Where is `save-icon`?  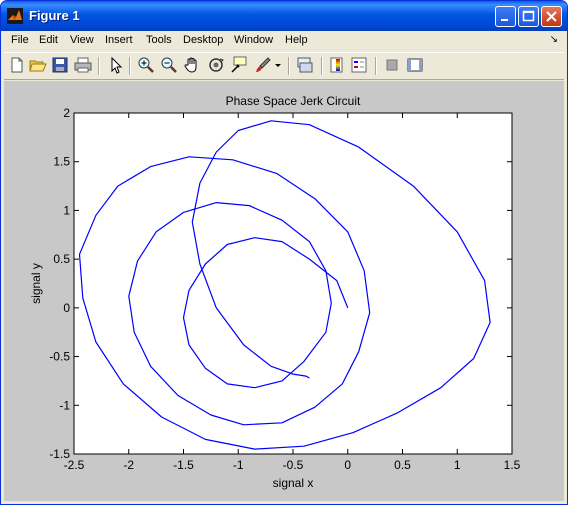
save-icon is located at coordinates (60, 65).